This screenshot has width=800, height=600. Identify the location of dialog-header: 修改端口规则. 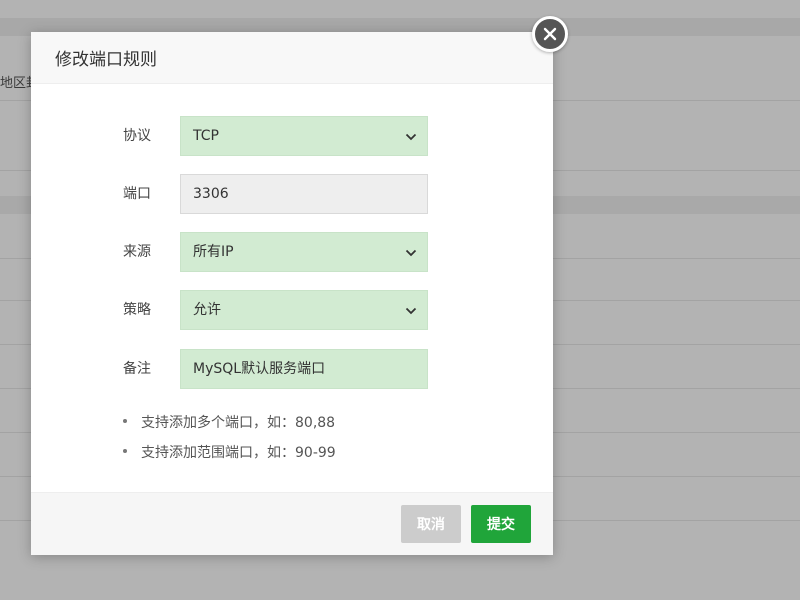
(292, 58).